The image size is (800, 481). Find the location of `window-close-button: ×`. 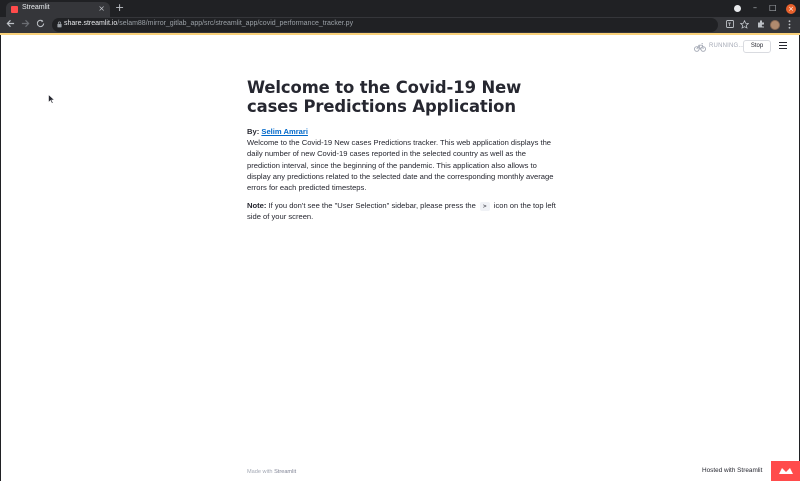

window-close-button: × is located at coordinates (791, 9).